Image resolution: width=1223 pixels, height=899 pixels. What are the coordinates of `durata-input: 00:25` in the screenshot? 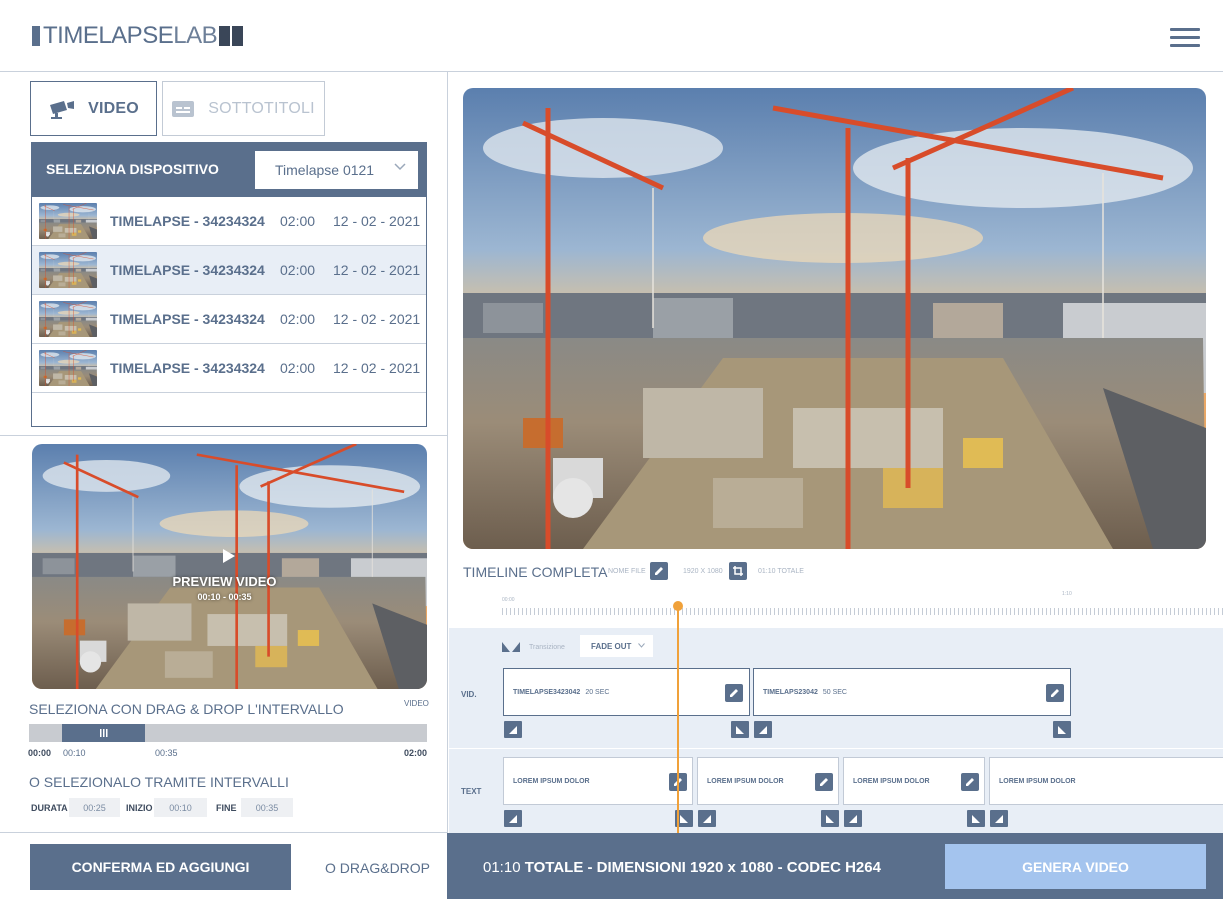 It's located at (94, 807).